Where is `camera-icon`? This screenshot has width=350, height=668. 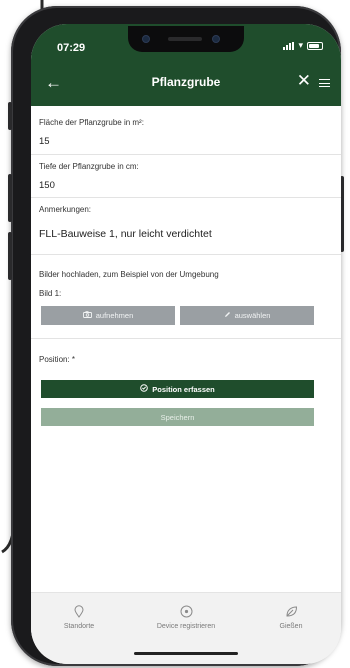
camera-icon is located at coordinates (87, 315).